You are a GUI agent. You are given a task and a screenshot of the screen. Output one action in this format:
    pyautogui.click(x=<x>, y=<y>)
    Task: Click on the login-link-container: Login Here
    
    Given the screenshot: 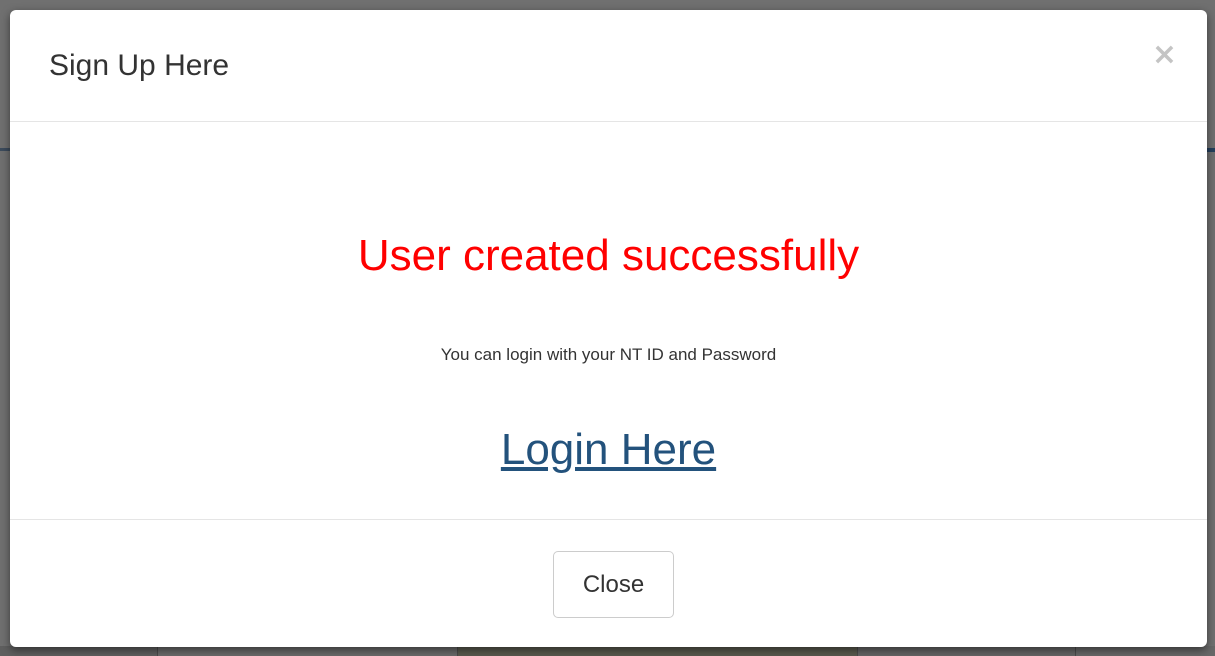 What is the action you would take?
    pyautogui.click(x=608, y=450)
    